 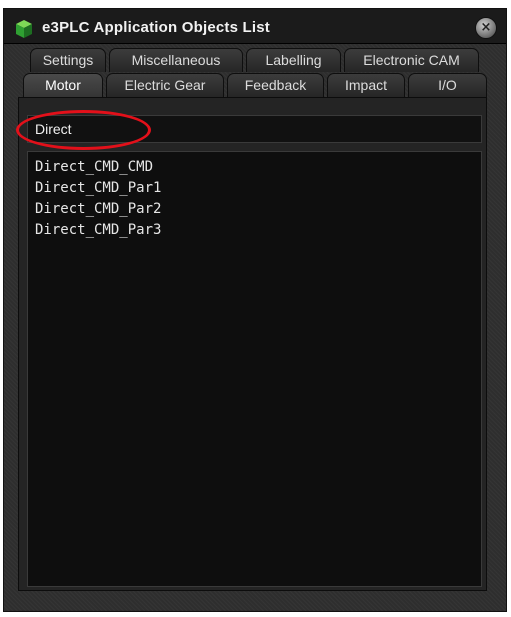 I want to click on tab-labelling: Labelling, so click(x=293, y=60).